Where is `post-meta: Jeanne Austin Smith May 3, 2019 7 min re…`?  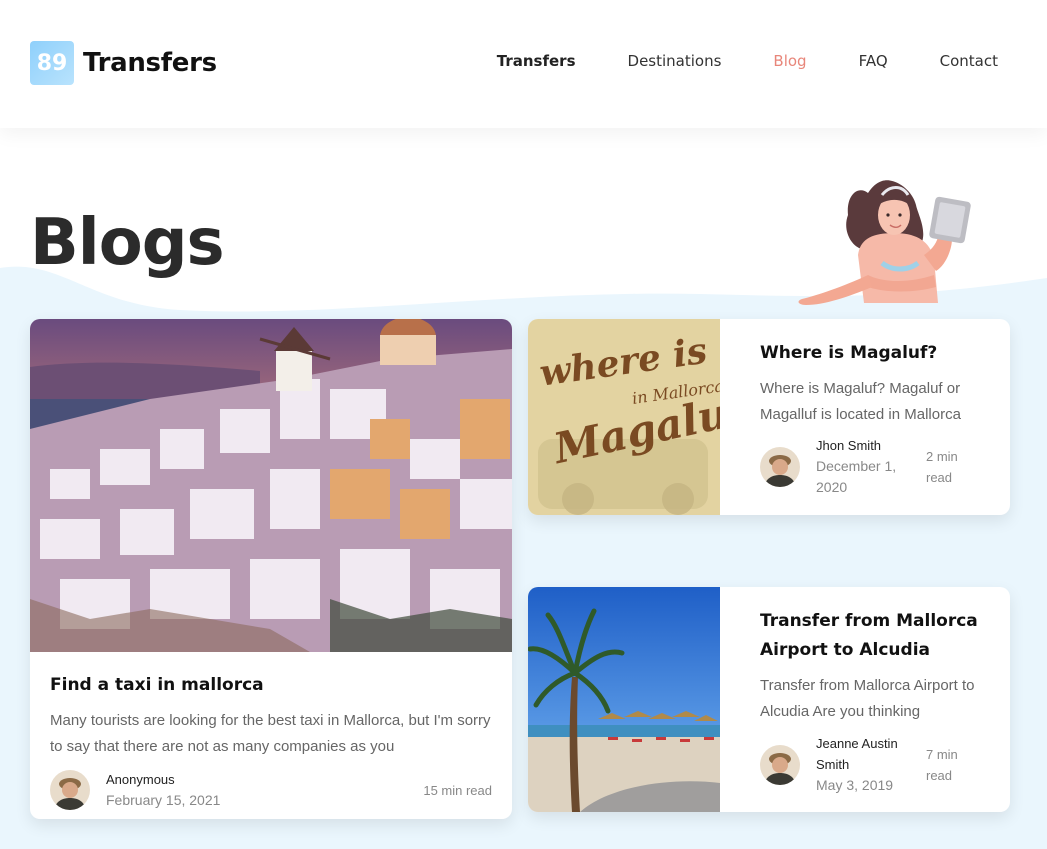
post-meta: Jeanne Austin Smith May 3, 2019 7 min re… is located at coordinates (875, 764).